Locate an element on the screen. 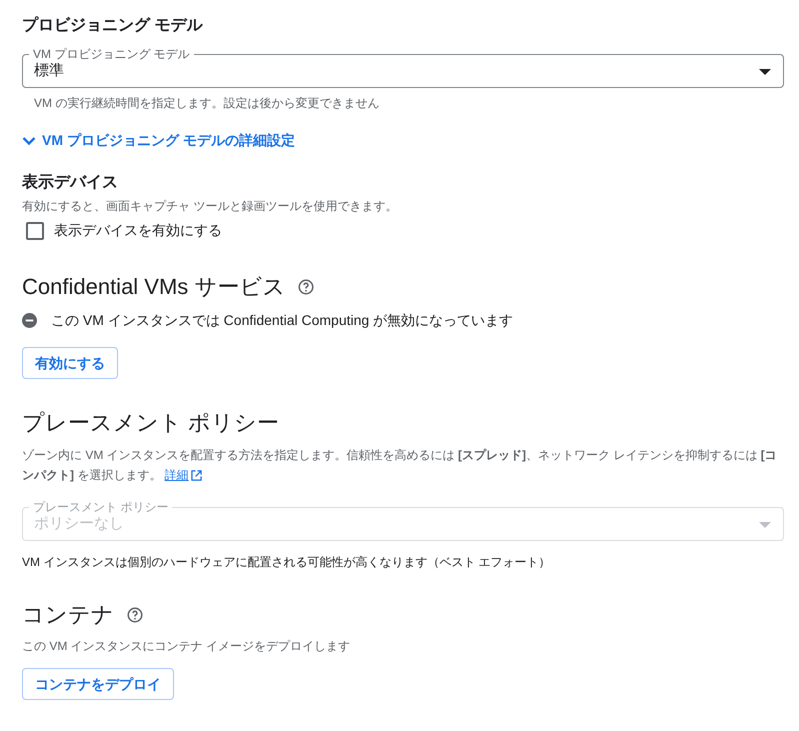  advanced-settings-toggle: VM プロビジョニング モデルの詳細設定 is located at coordinates (158, 140).